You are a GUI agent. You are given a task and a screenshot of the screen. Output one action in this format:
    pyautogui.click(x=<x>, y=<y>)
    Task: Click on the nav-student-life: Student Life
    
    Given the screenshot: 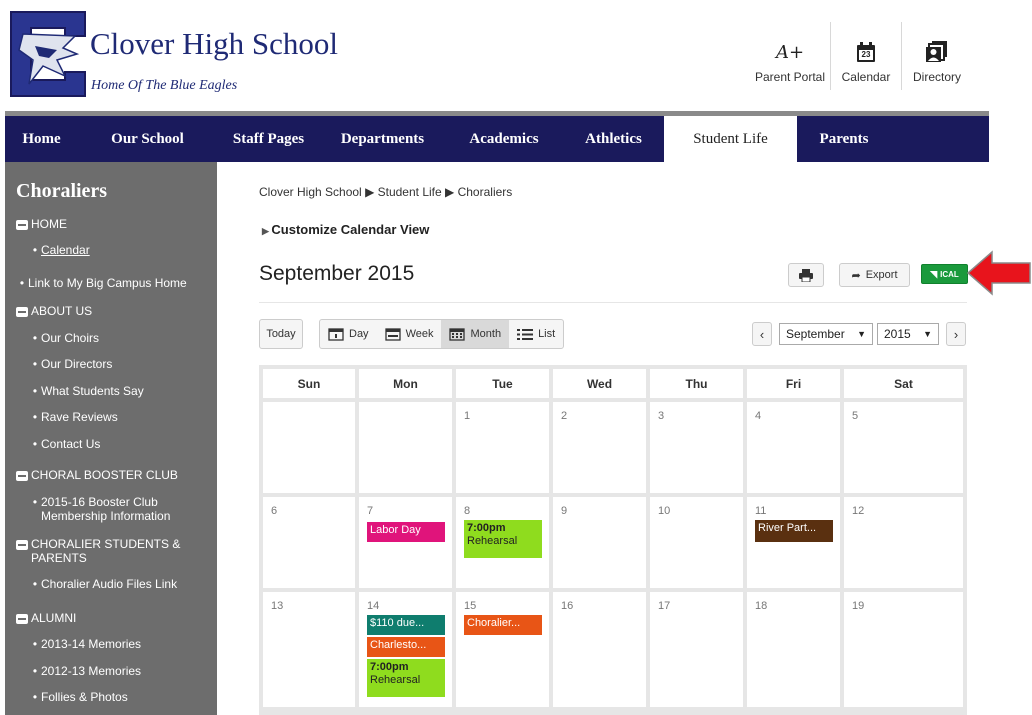 What is the action you would take?
    pyautogui.click(x=730, y=139)
    